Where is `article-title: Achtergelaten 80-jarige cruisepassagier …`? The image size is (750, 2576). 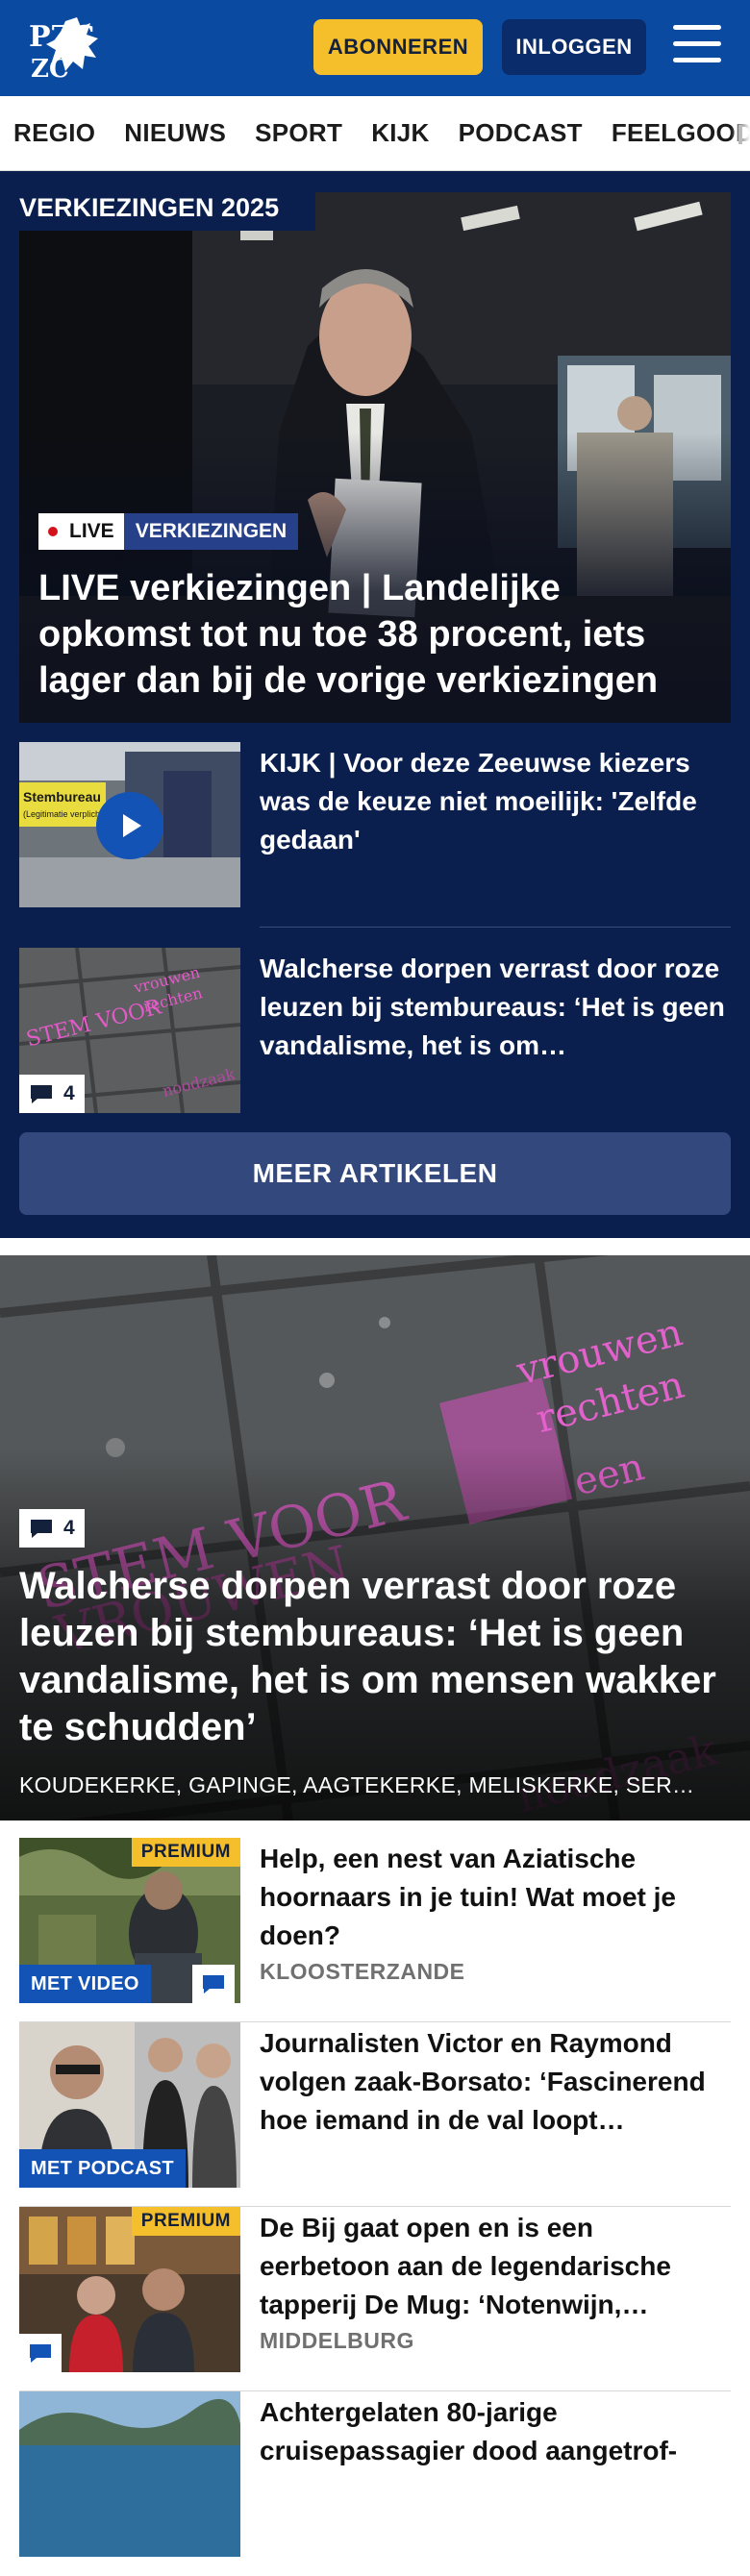 article-title: Achtergelaten 80-jarige cruisepassagier … is located at coordinates (496, 2432).